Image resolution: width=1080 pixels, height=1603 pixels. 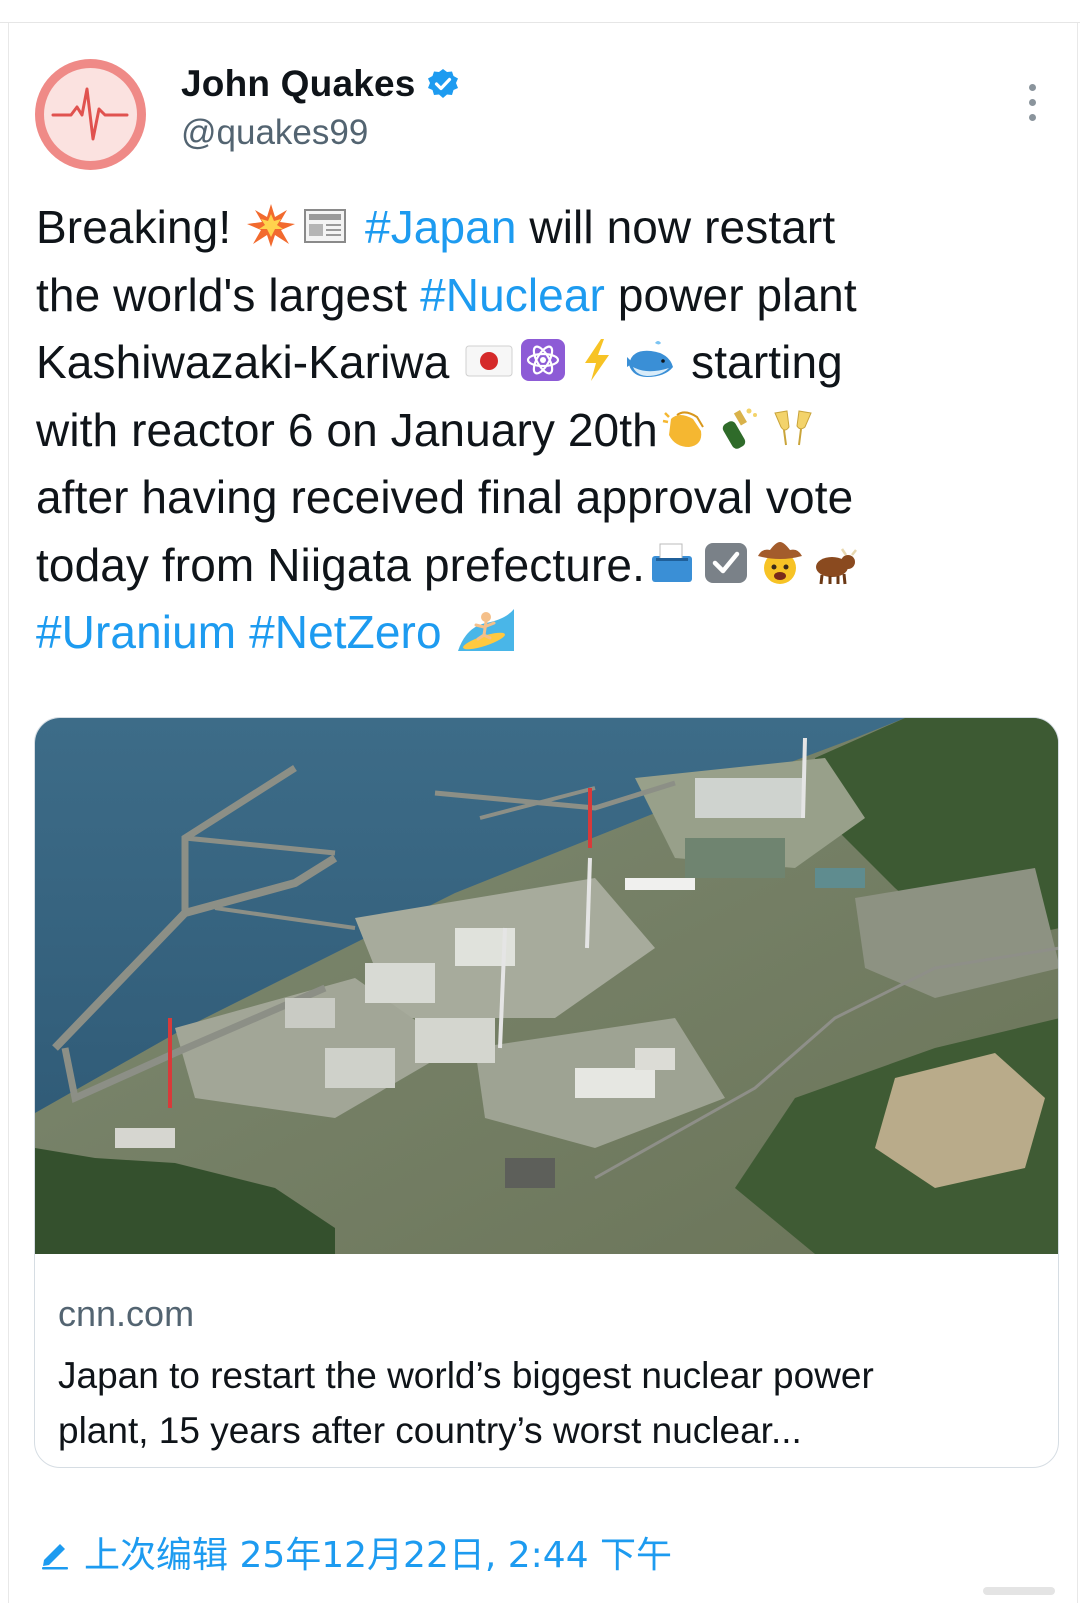 I want to click on hashtag-uranium: #Uranium, so click(x=136, y=632).